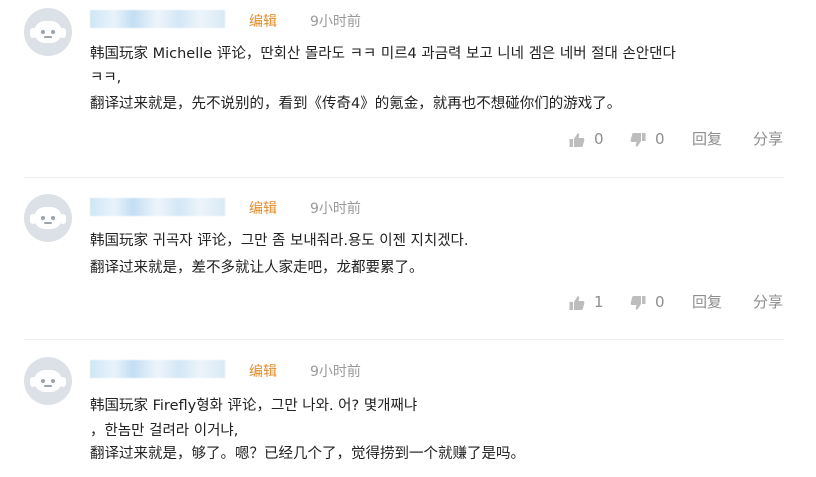  Describe the element at coordinates (408, 302) in the screenshot. I see `comment-actions: 1 0 回复 分享` at that location.